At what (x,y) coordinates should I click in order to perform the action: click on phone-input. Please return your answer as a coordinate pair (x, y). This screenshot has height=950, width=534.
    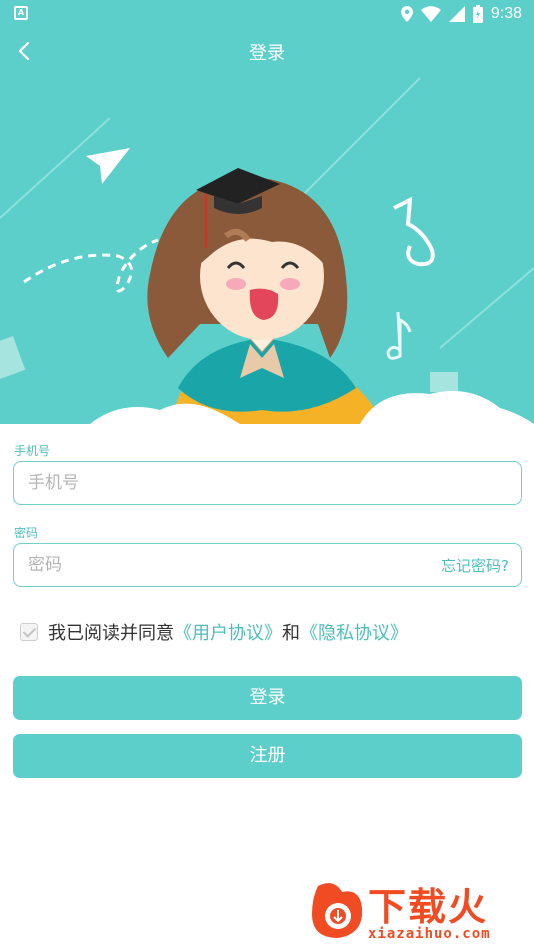
    Looking at the image, I should click on (218, 482).